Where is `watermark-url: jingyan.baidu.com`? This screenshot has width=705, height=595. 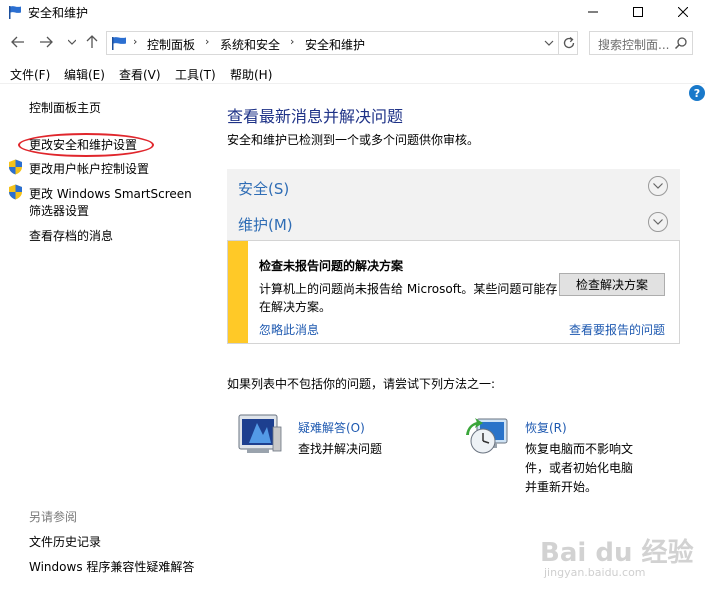 watermark-url: jingyan.baidu.com is located at coordinates (595, 572).